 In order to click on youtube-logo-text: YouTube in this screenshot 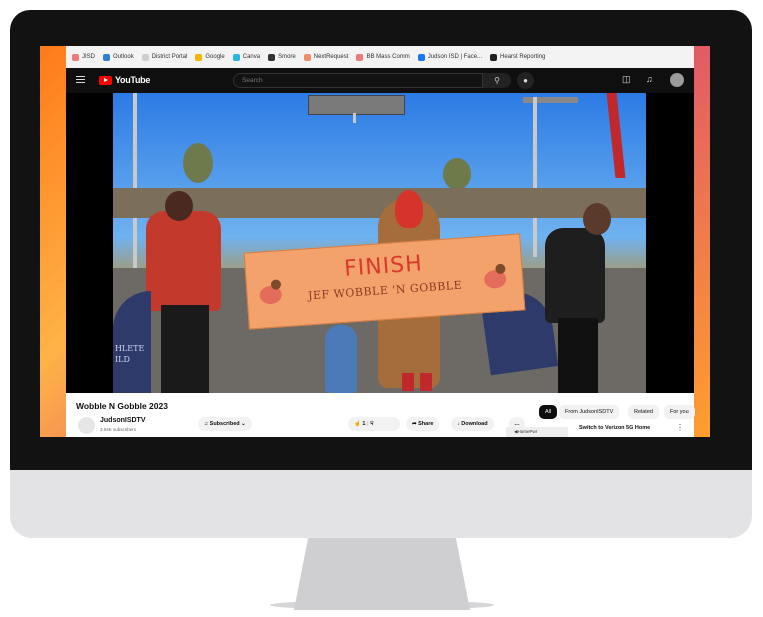, I will do `click(133, 80)`.